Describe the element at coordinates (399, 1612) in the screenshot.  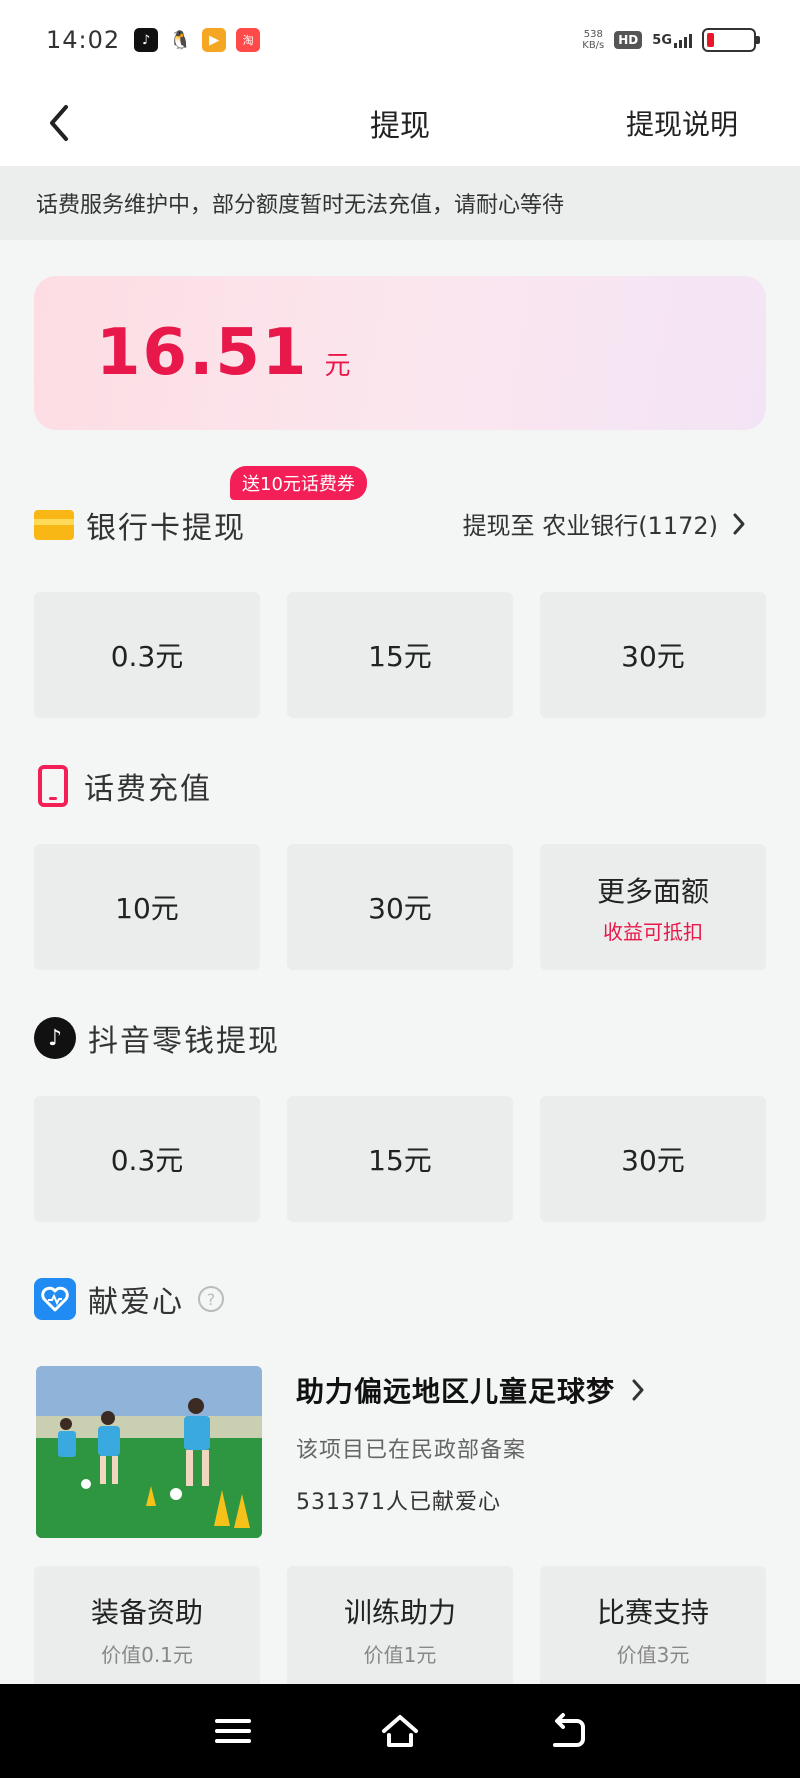
I see `charity-option-label: 训练助力` at that location.